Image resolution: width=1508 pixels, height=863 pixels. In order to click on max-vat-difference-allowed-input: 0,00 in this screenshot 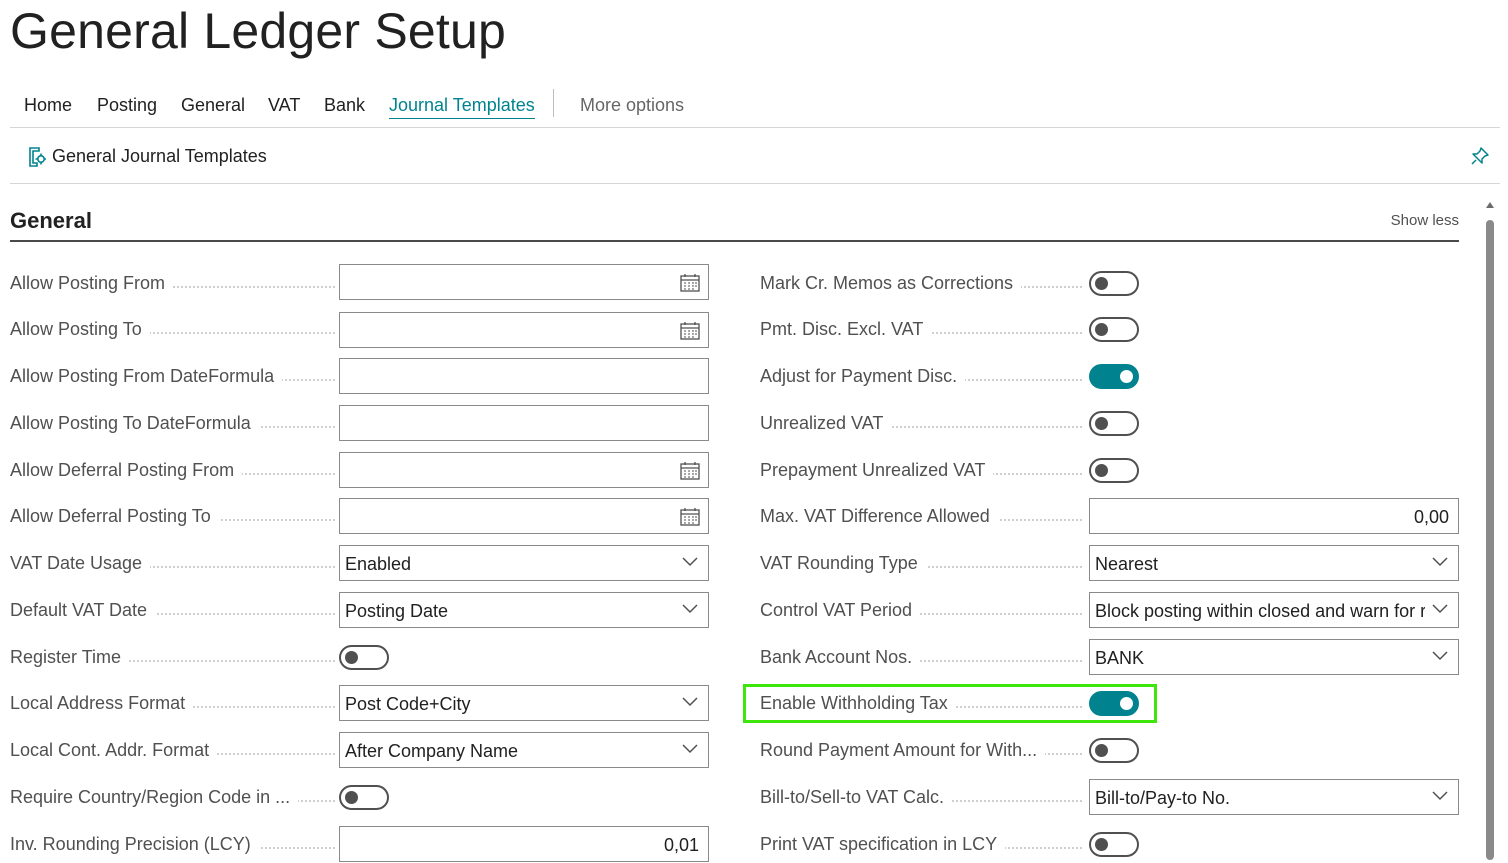, I will do `click(1274, 516)`.